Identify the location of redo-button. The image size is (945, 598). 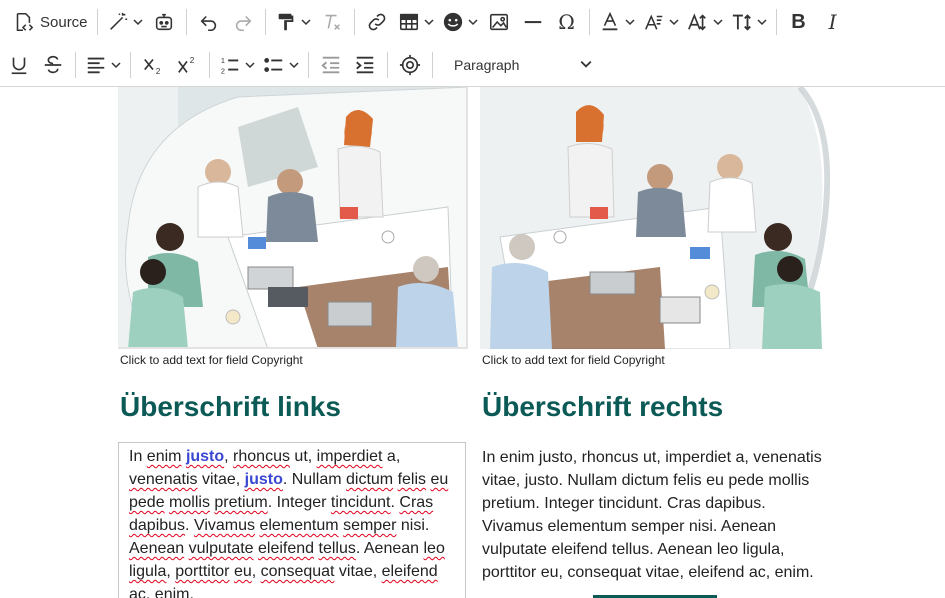
(243, 22).